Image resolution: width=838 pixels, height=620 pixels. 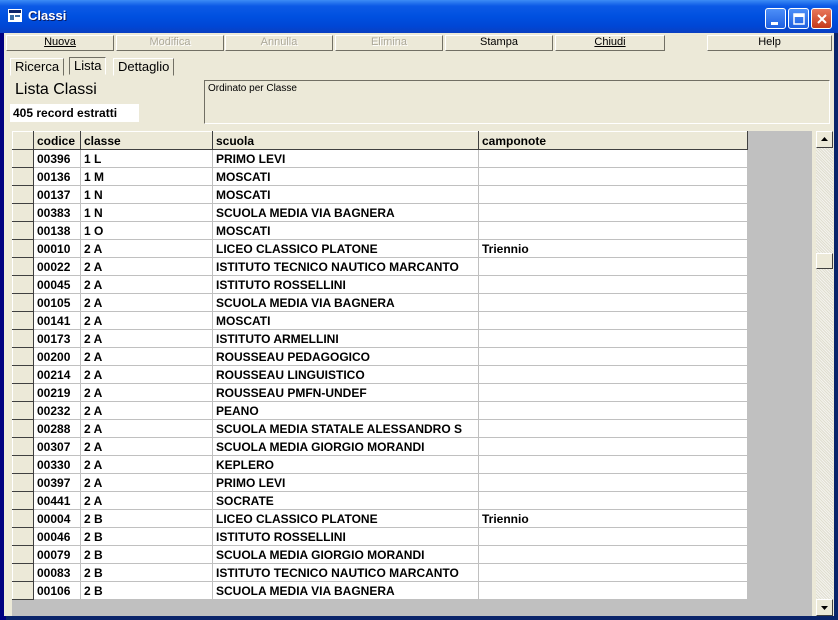 I want to click on table-row: 00214 2 A ROUSSEAU LINGUISTICO, so click(x=380, y=374).